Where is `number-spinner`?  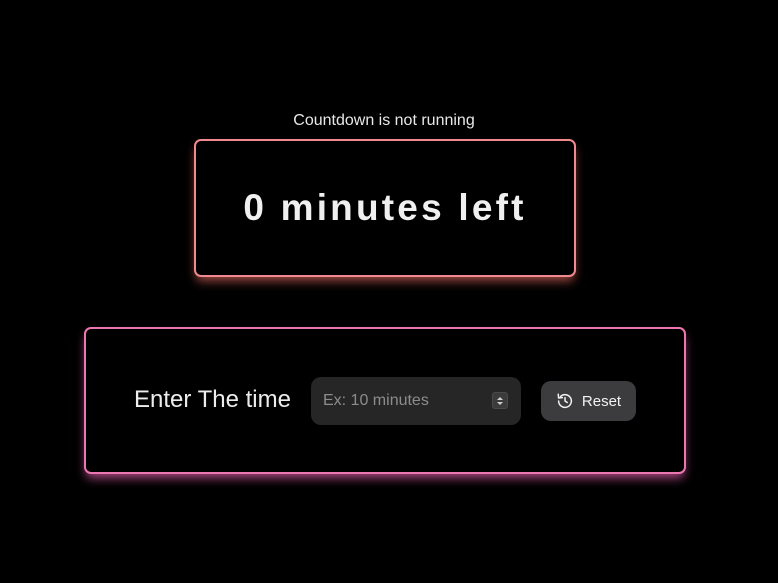
number-spinner is located at coordinates (500, 400).